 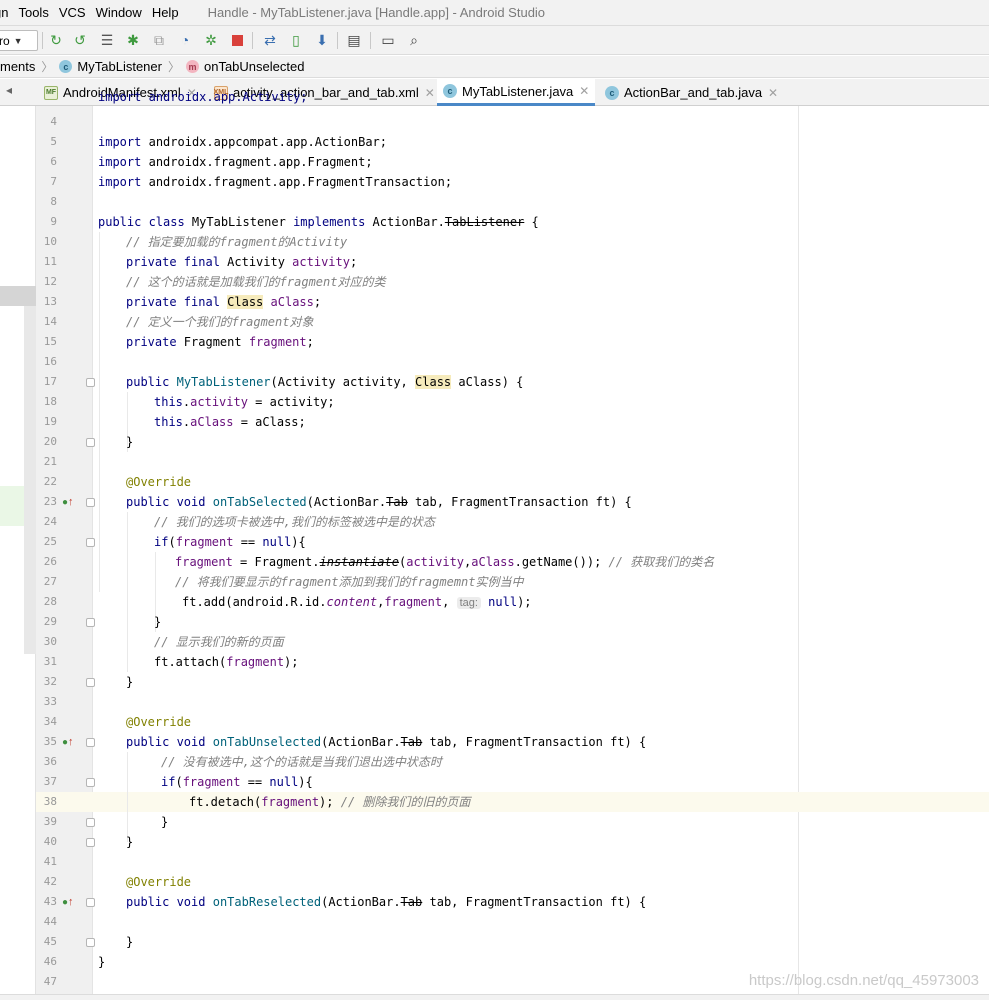 I want to click on breadcrumb-item-class: c MyTabListener, so click(x=110, y=66).